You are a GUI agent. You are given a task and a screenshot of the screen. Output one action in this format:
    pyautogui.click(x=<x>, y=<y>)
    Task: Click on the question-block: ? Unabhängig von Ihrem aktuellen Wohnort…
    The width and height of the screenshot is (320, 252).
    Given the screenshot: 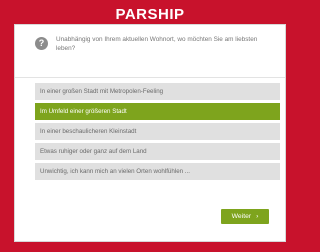 What is the action you would take?
    pyautogui.click(x=155, y=51)
    